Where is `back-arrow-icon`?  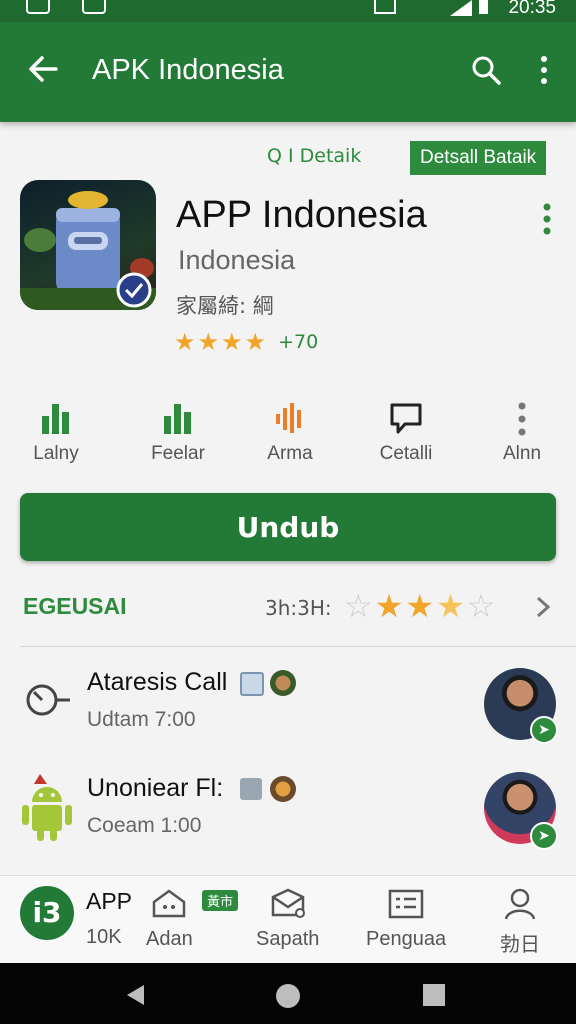
back-arrow-icon is located at coordinates (43, 69).